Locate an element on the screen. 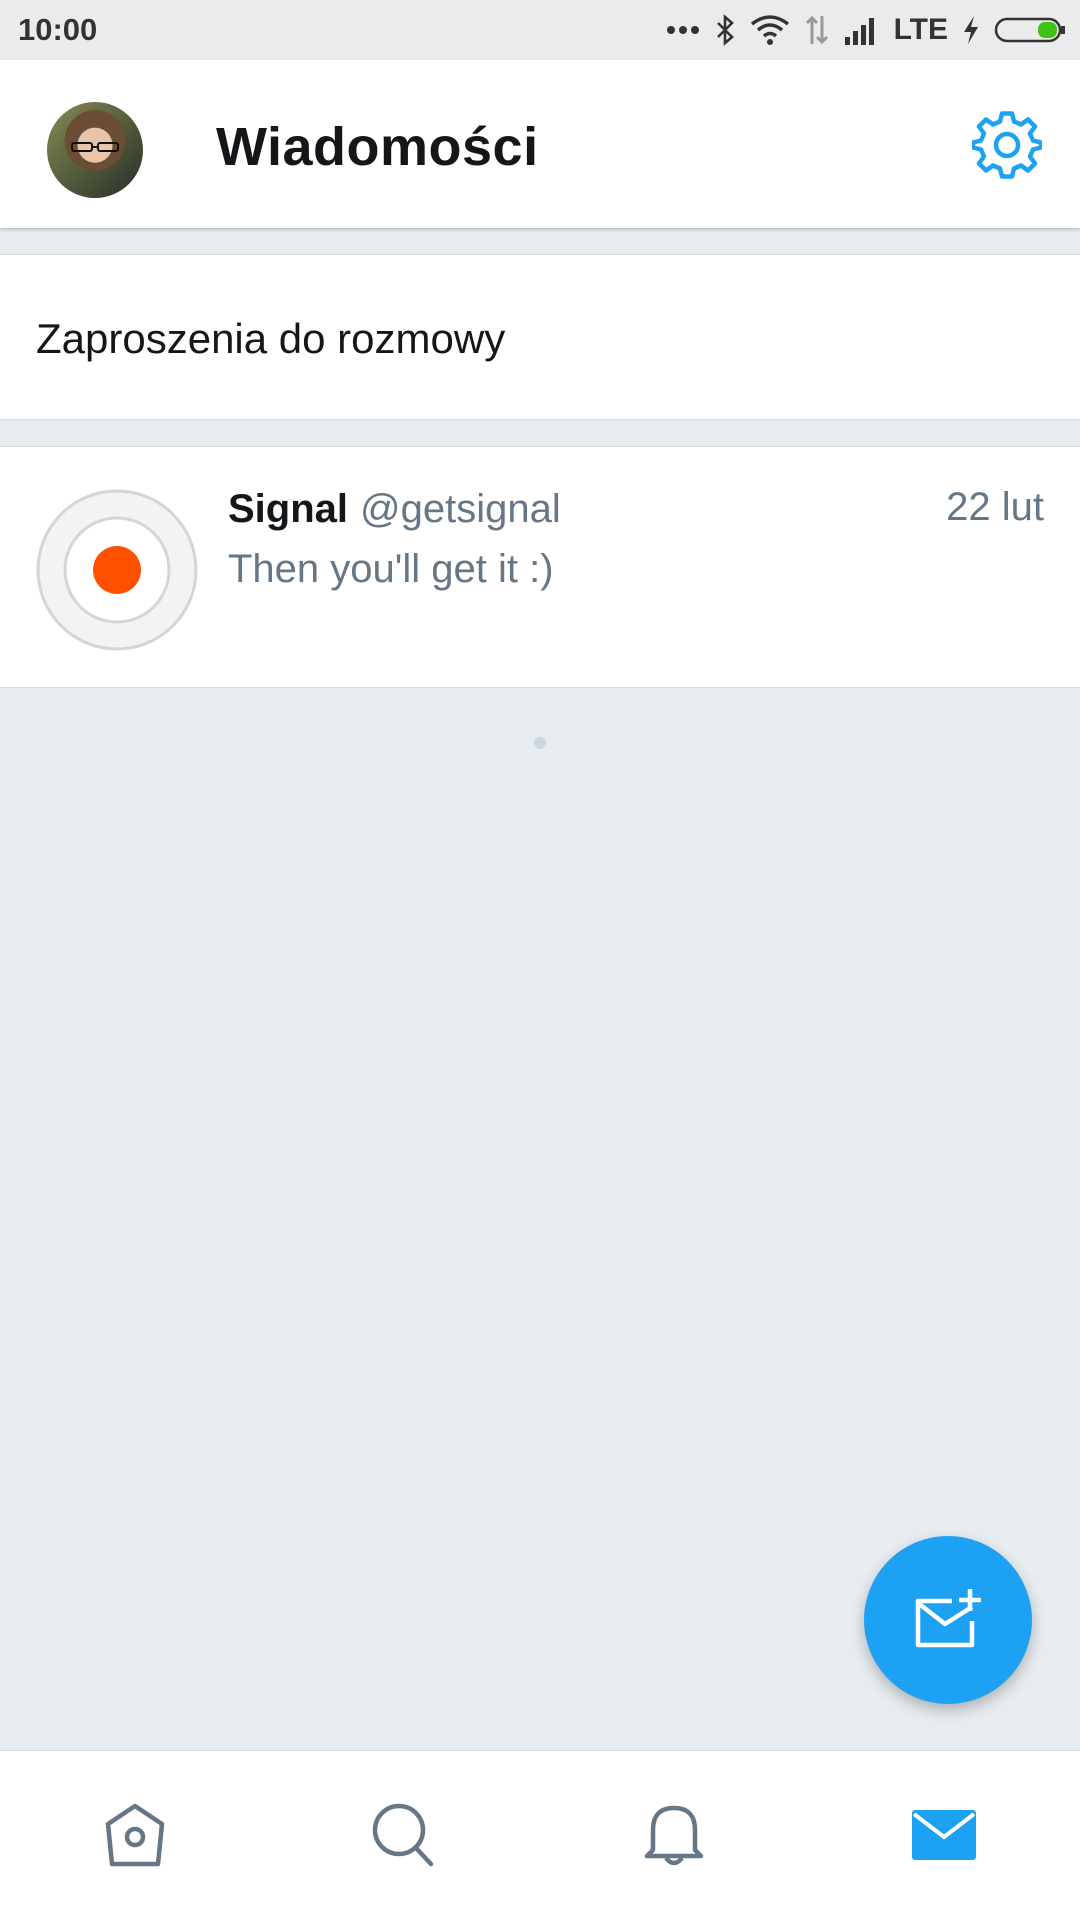 This screenshot has height=1920, width=1080. nav-messages is located at coordinates (944, 1835).